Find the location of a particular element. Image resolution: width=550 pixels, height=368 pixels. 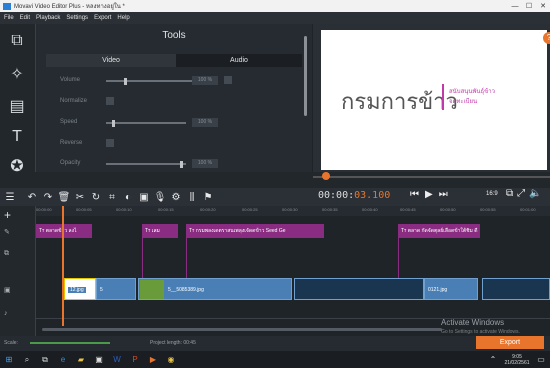

menu-list-icon: ☰ is located at coordinates (10, 197).